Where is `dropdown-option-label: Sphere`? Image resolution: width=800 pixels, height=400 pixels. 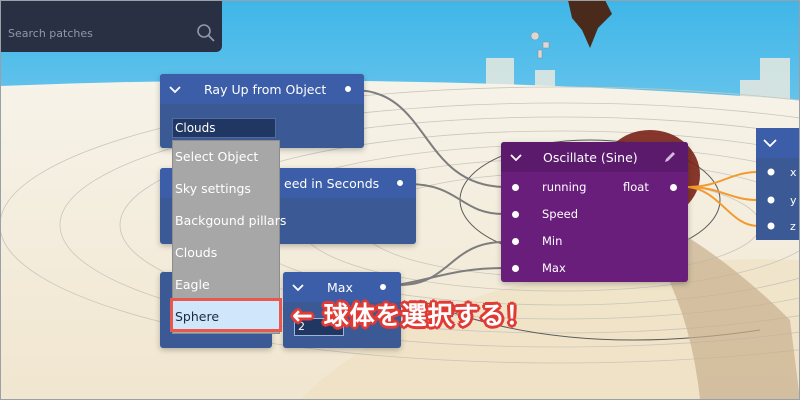 dropdown-option-label: Sphere is located at coordinates (197, 316).